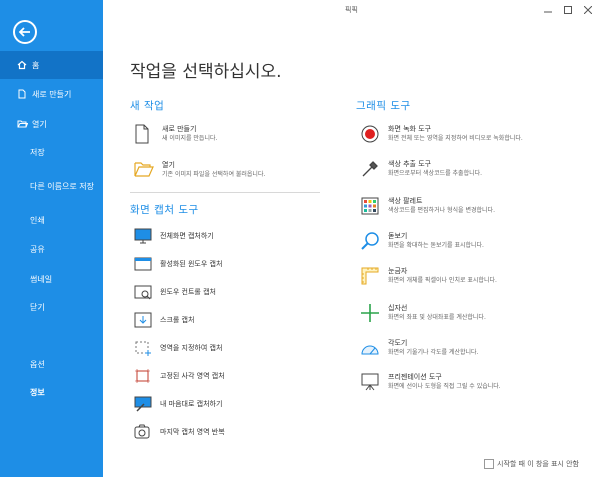 Image resolution: width=600 pixels, height=477 pixels. What do you see at coordinates (143, 432) in the screenshot?
I see `repeat-capture-icon` at bounding box center [143, 432].